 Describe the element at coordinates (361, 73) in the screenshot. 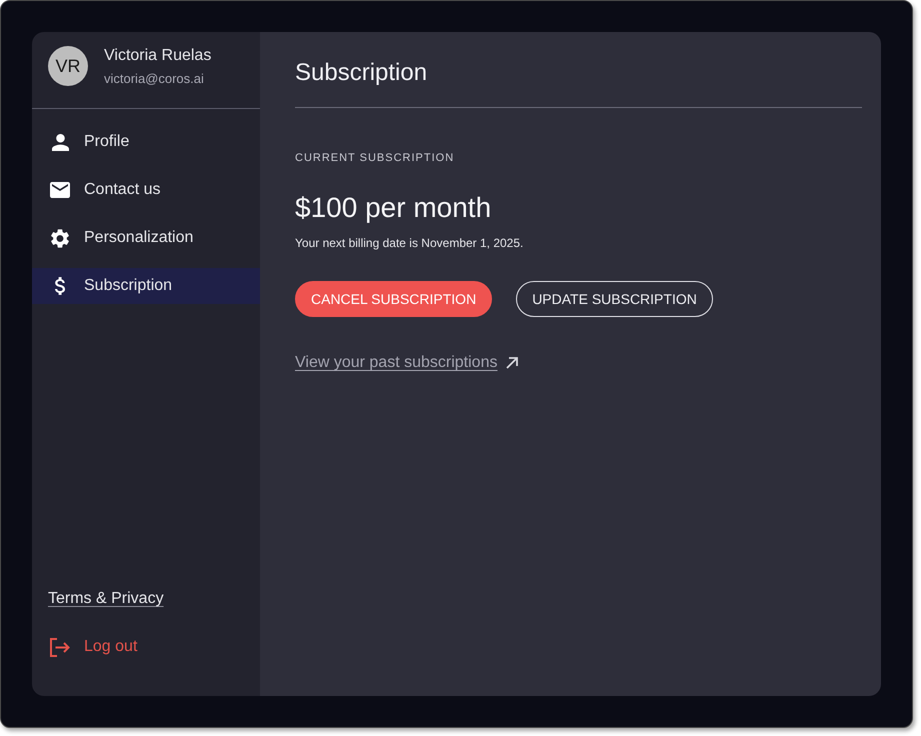

I see `page-title: Subscription` at that location.